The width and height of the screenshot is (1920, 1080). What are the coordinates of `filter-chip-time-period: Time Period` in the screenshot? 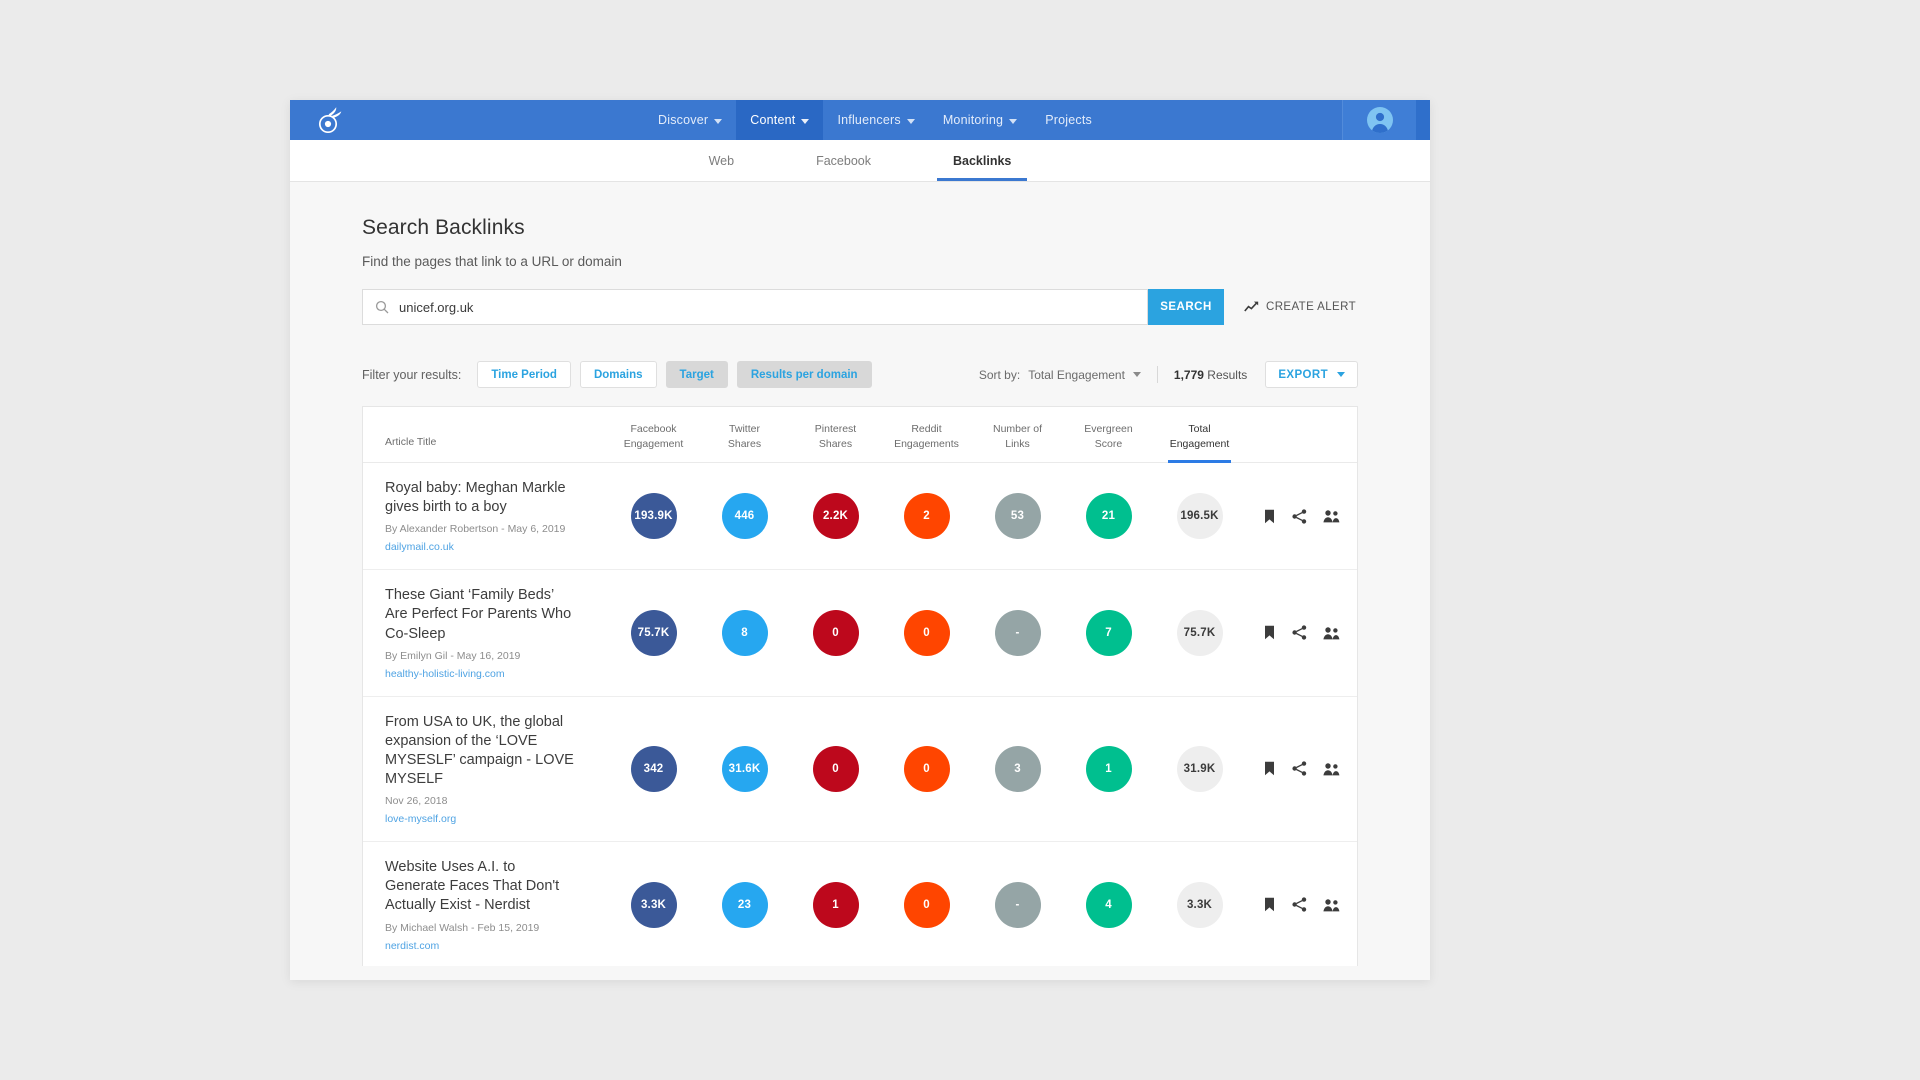 It's located at (524, 374).